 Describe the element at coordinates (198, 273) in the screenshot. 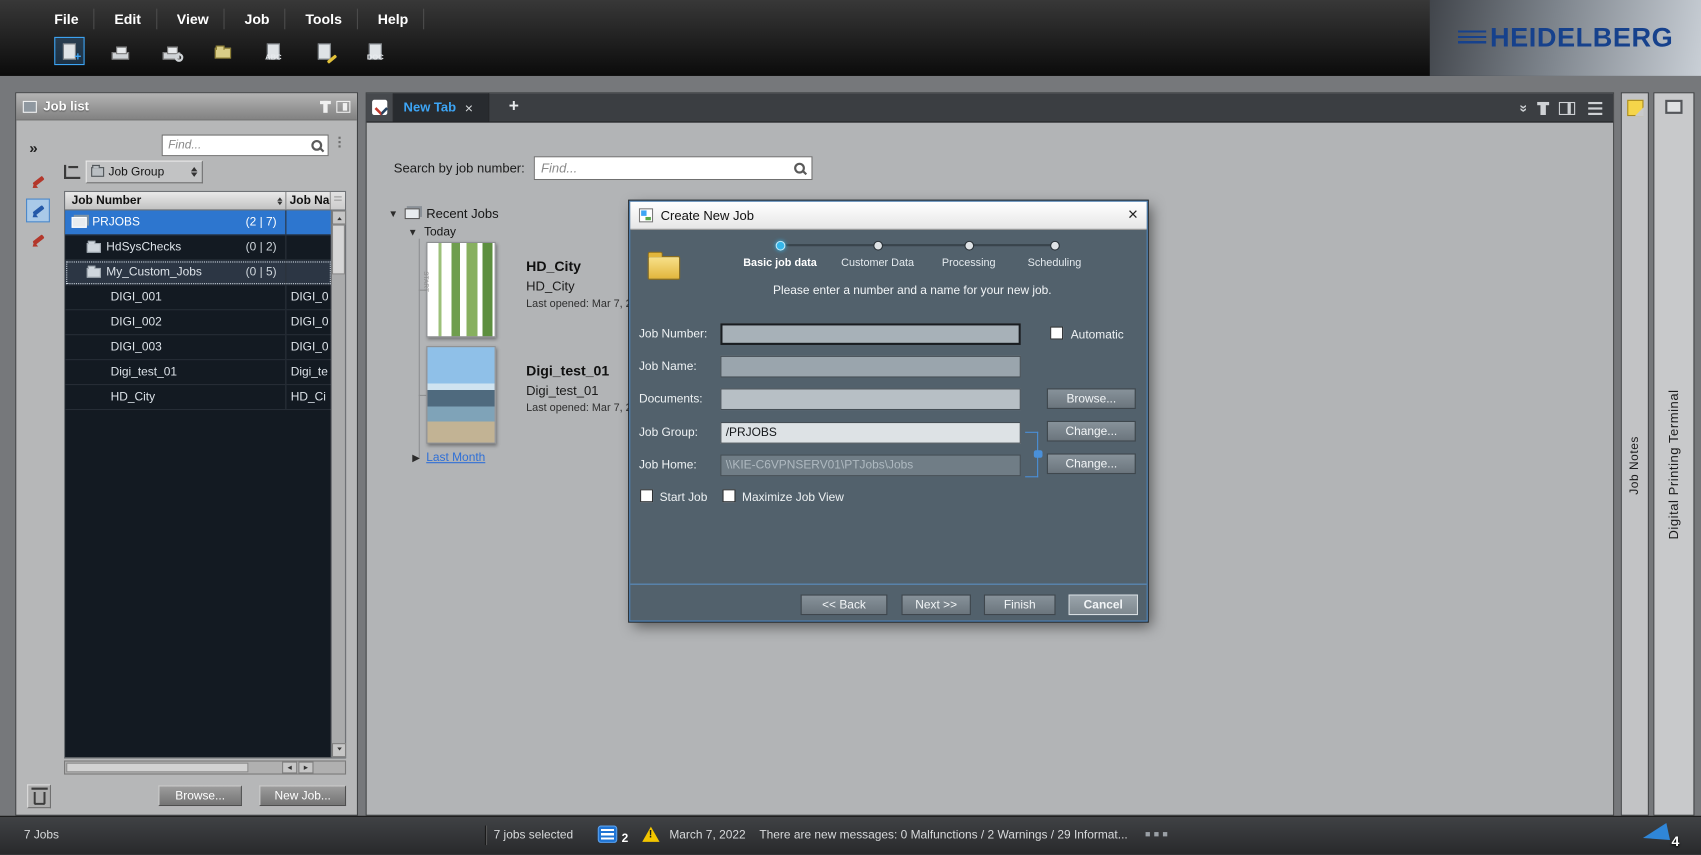

I see `job-row: My_Custom_Jobs (0 | 5)` at that location.